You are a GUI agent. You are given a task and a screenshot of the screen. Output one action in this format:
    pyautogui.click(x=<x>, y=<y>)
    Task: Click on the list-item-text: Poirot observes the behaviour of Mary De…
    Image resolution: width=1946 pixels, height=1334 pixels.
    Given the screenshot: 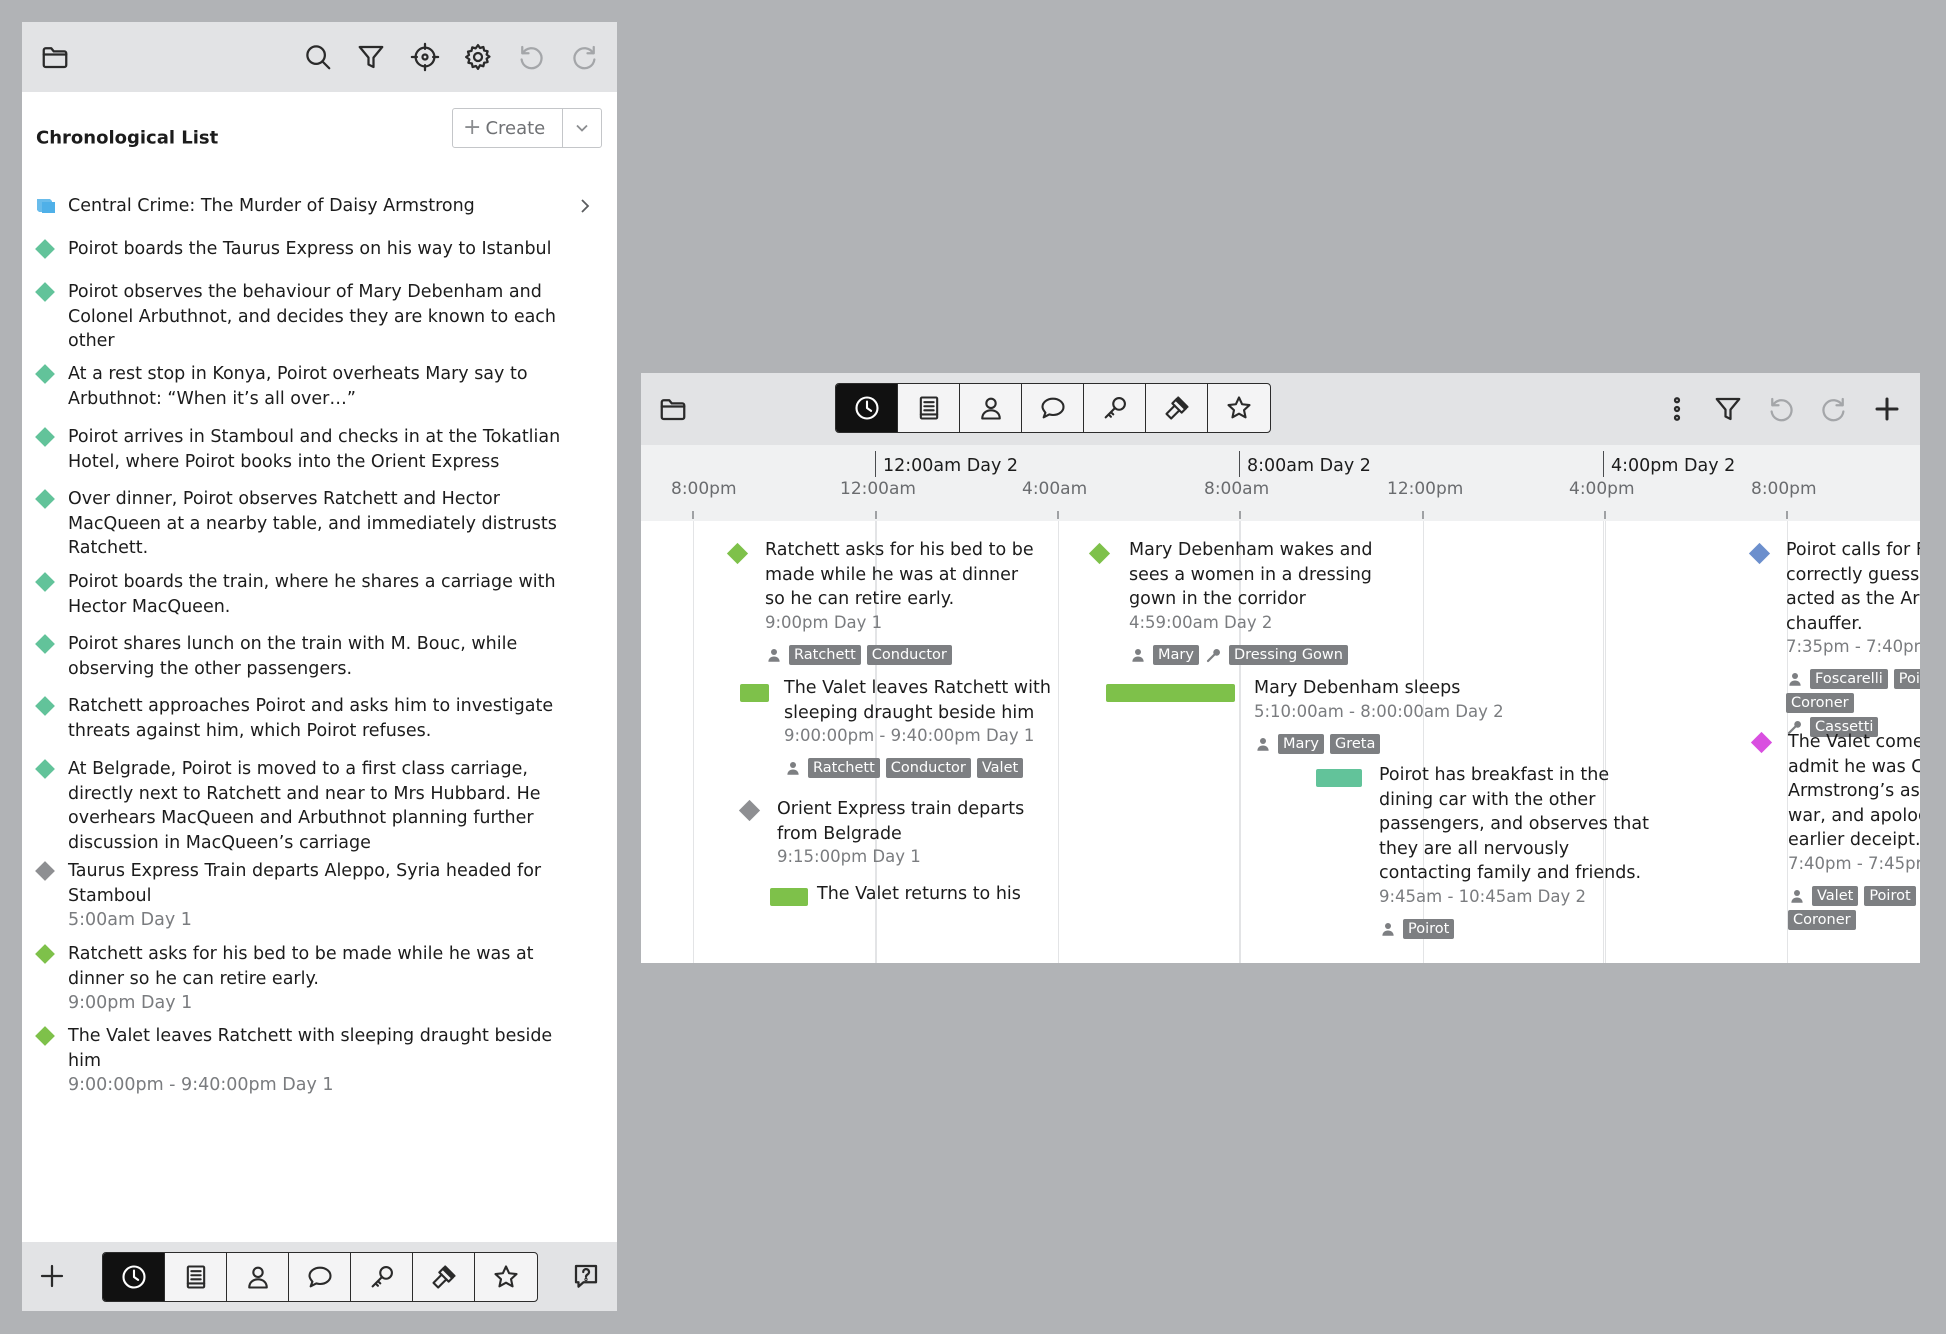 What is the action you would take?
    pyautogui.click(x=323, y=317)
    